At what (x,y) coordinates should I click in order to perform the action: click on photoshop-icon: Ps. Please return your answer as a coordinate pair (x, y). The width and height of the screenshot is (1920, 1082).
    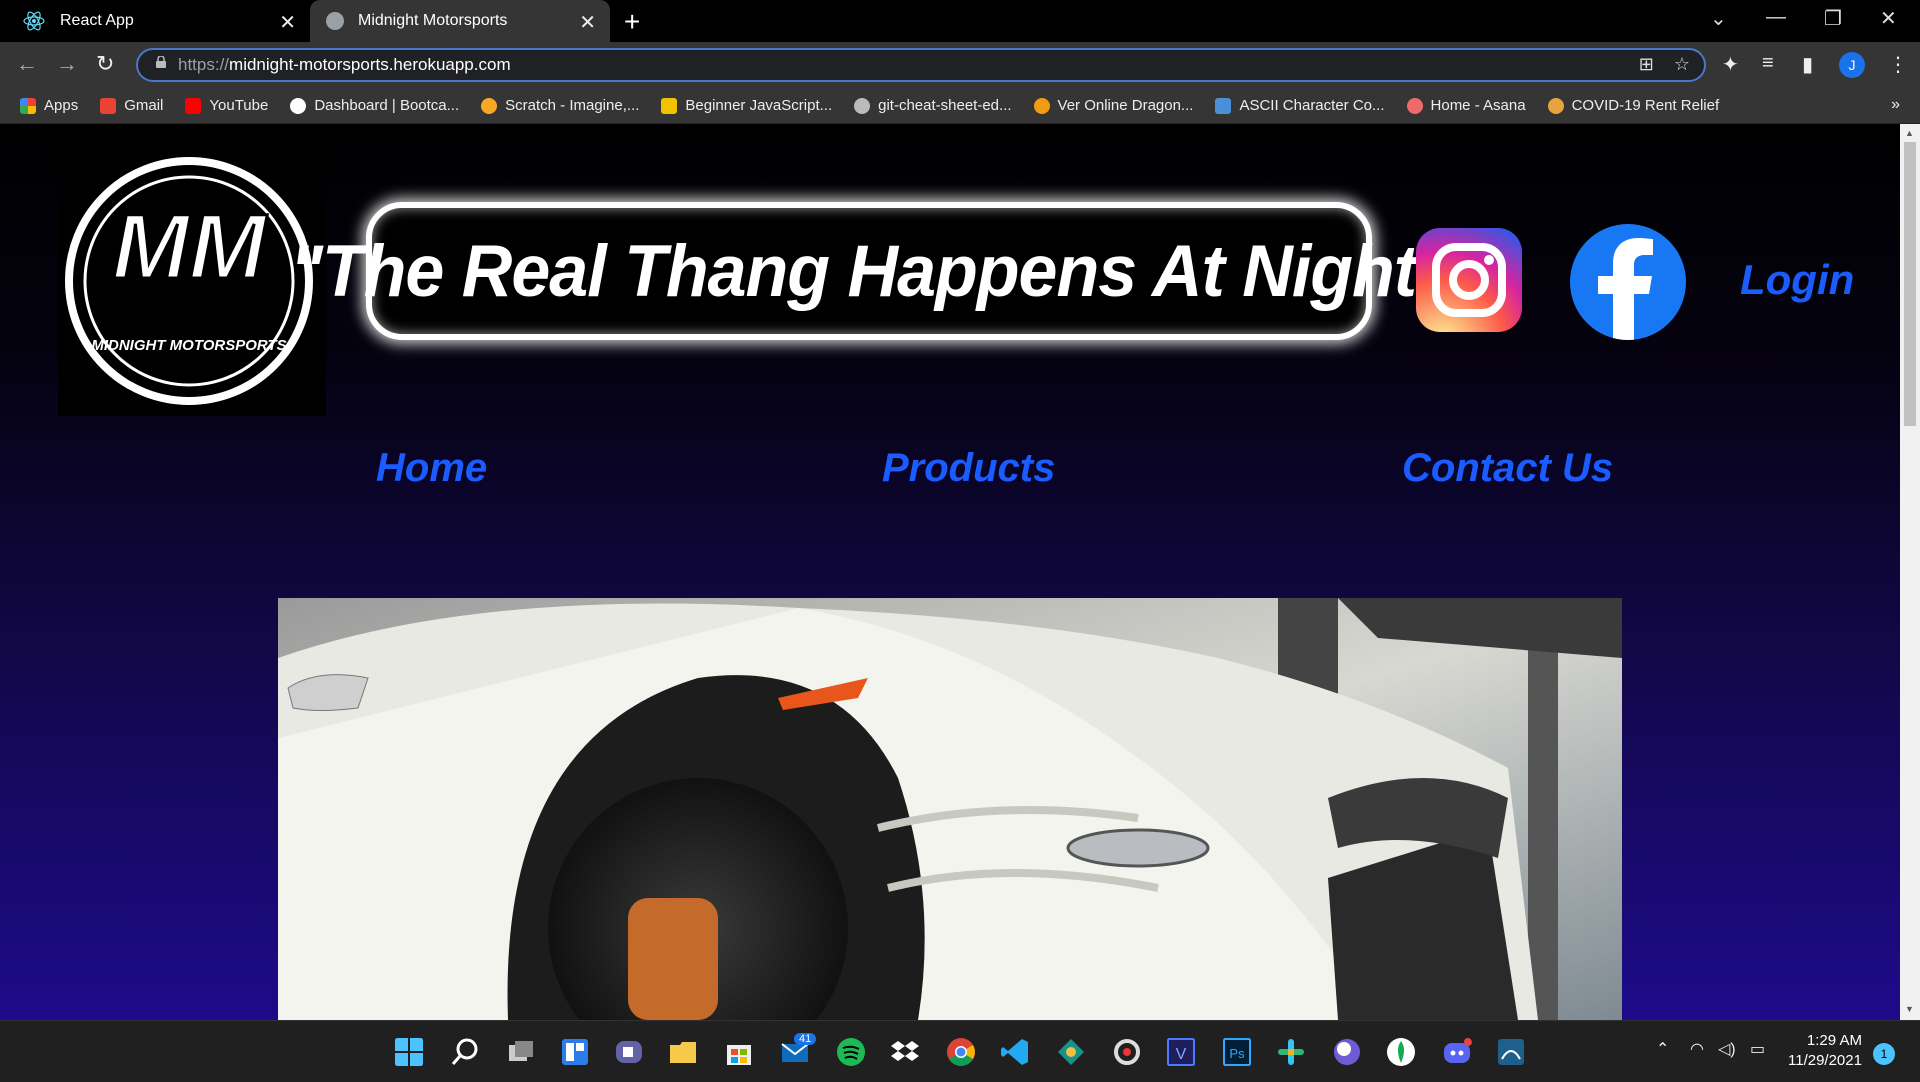
    Looking at the image, I should click on (1237, 1052).